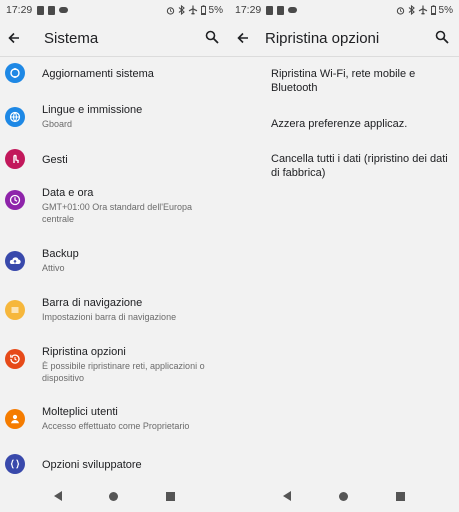  I want to click on settings-item-title: Ripristina opzioni, so click(84, 352).